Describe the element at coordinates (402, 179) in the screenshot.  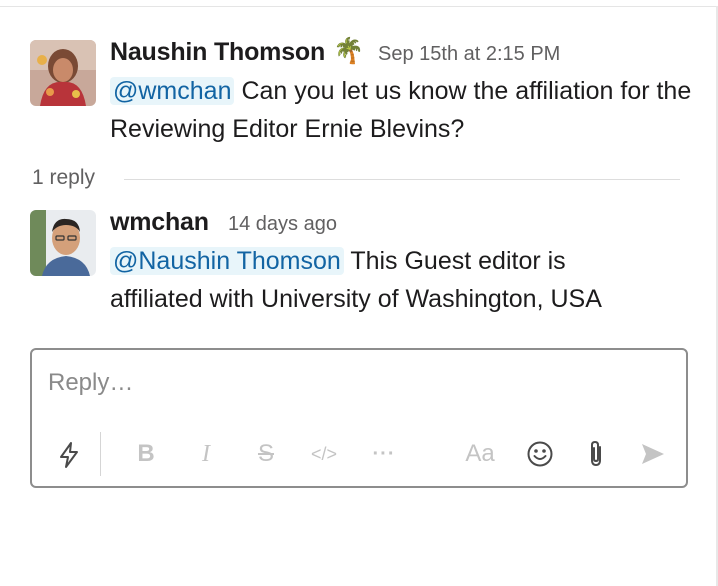
I see `reply-divider` at that location.